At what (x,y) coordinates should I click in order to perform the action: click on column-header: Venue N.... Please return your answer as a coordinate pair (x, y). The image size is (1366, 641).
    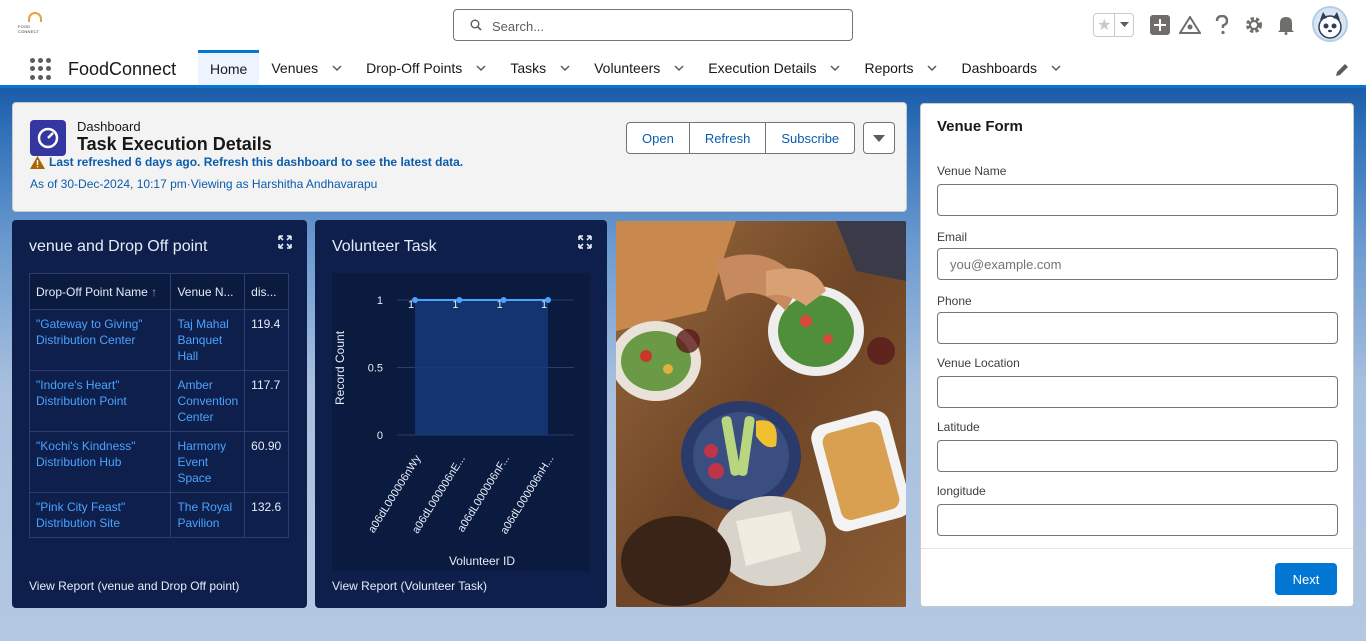
    Looking at the image, I should click on (208, 291).